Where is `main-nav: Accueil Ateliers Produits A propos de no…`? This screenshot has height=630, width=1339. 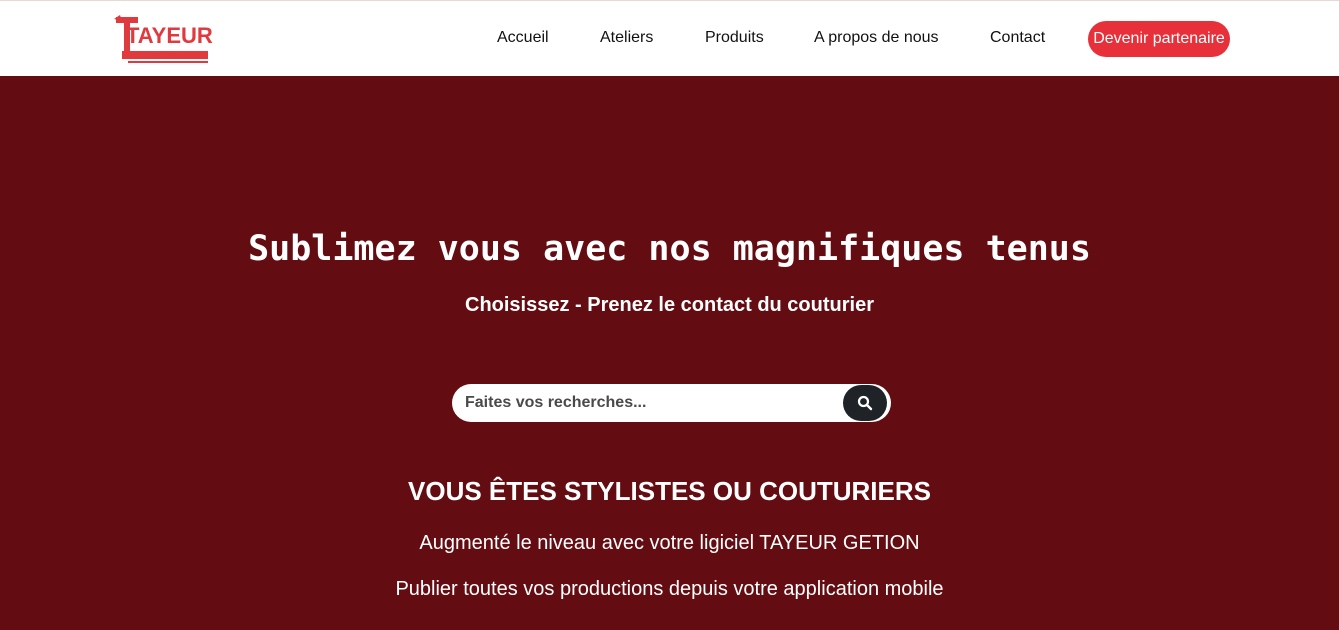
main-nav: Accueil Ateliers Produits A propos de no… is located at coordinates (669, 38).